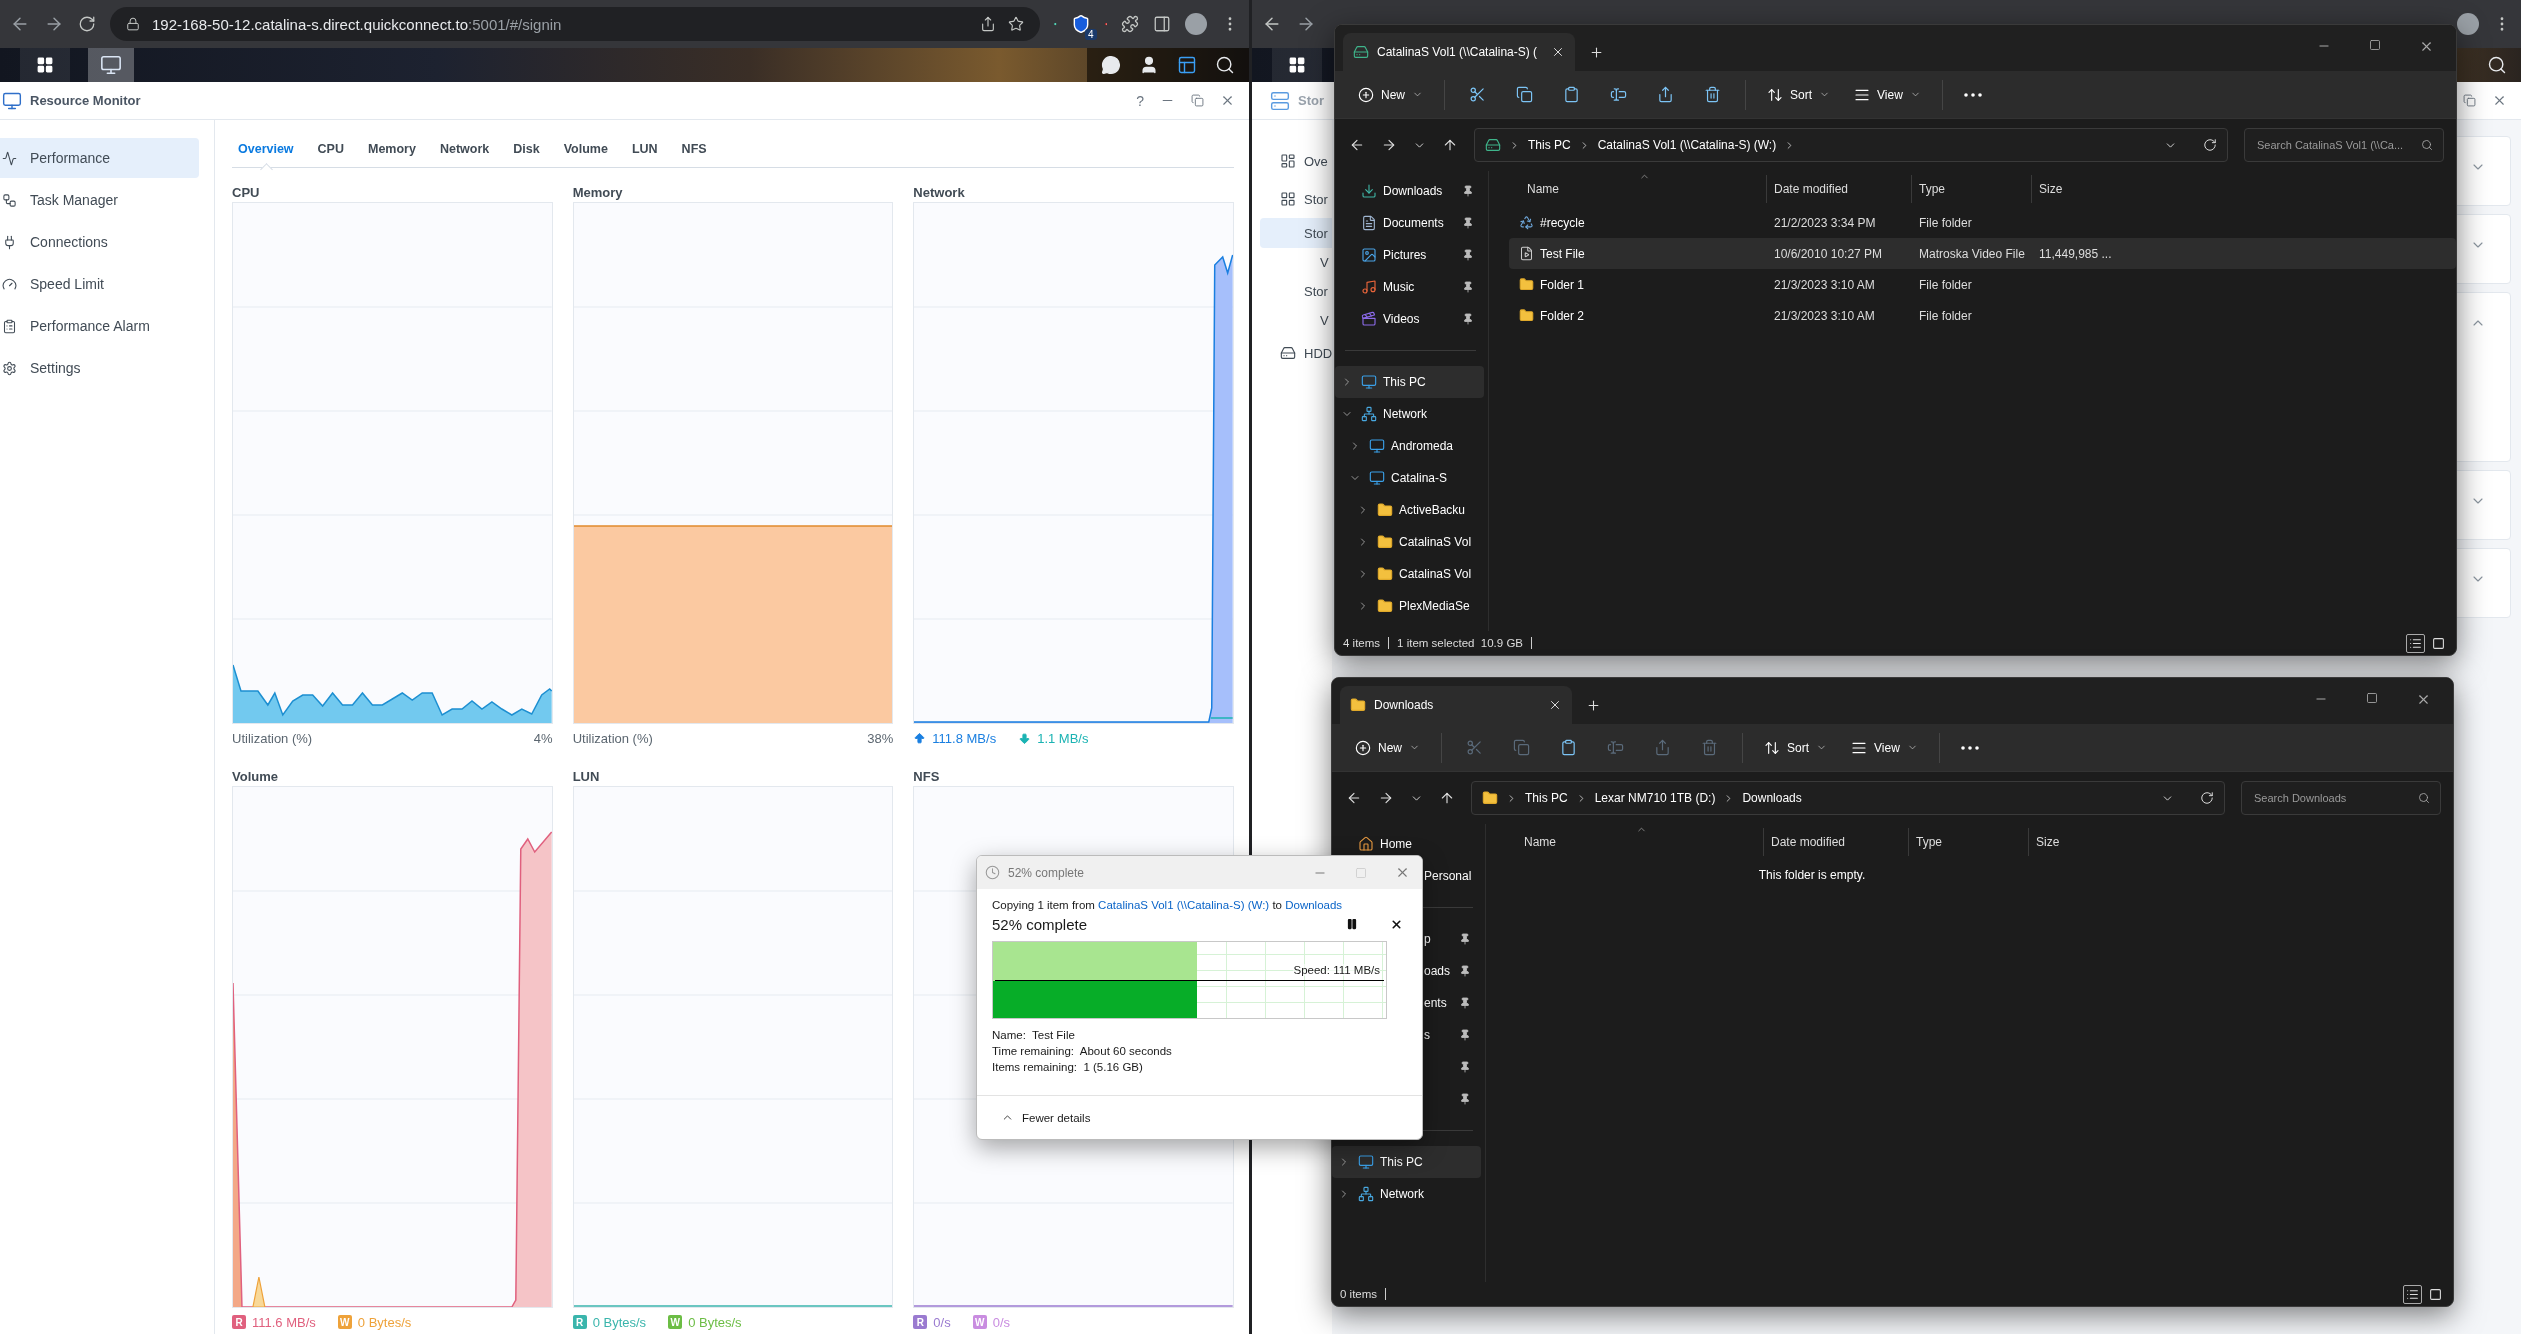  What do you see at coordinates (1982, 284) in the screenshot?
I see `file-row: Folder 1 21/3/2023 3:10 AM File folder` at bounding box center [1982, 284].